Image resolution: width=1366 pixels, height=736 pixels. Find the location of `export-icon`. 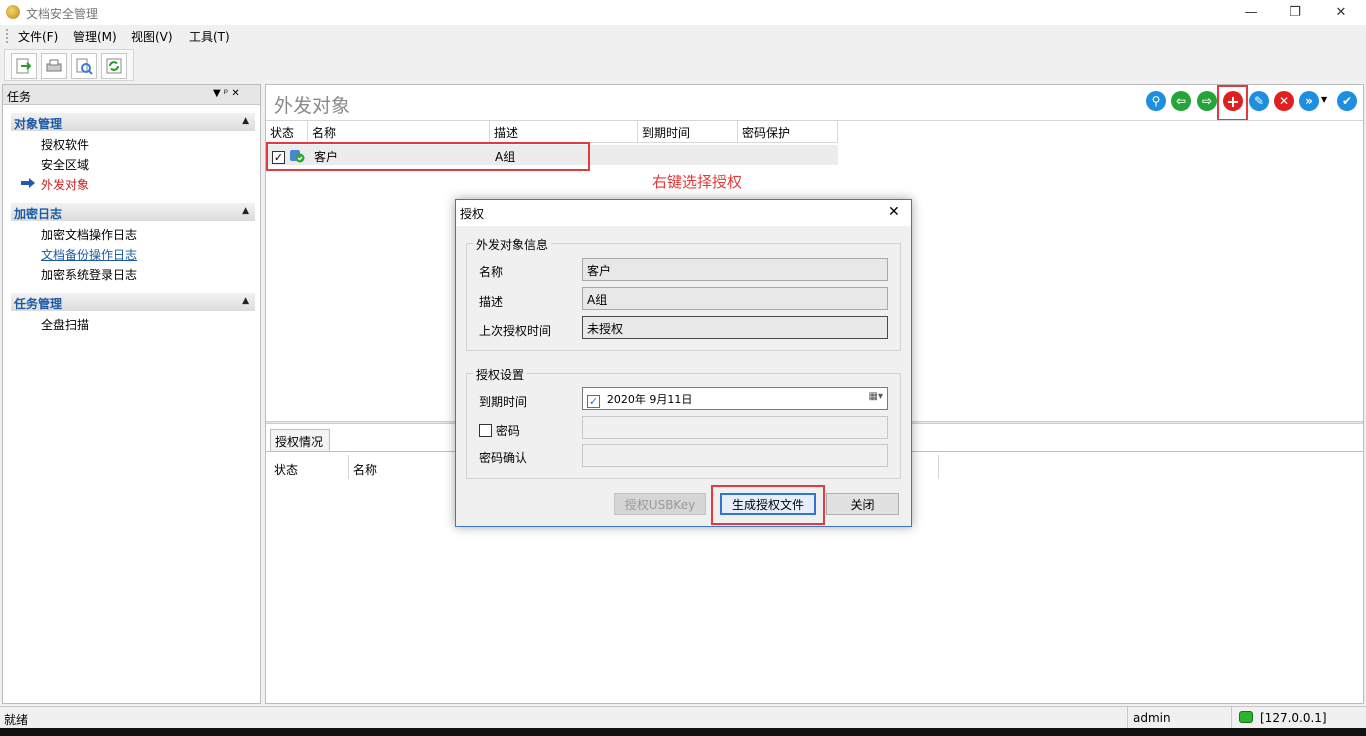

export-icon is located at coordinates (24, 66).